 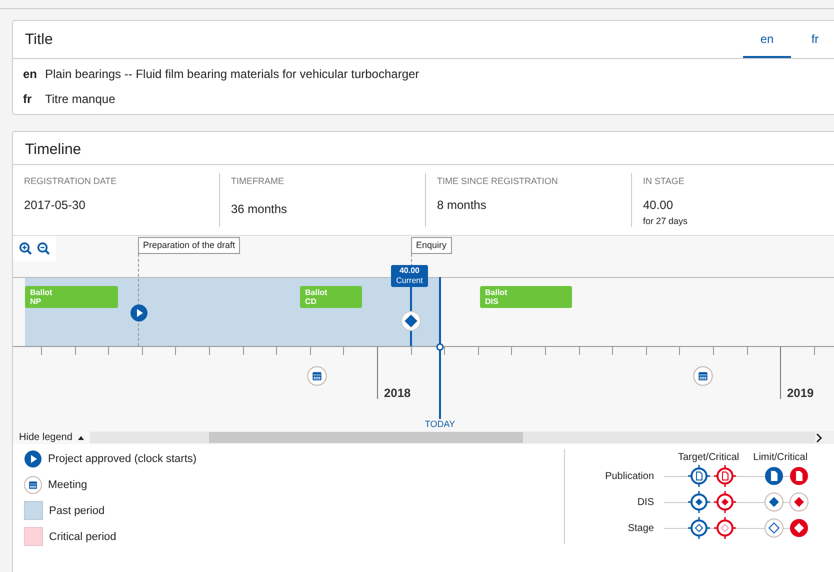 I want to click on panel-title: Title, so click(x=39, y=40).